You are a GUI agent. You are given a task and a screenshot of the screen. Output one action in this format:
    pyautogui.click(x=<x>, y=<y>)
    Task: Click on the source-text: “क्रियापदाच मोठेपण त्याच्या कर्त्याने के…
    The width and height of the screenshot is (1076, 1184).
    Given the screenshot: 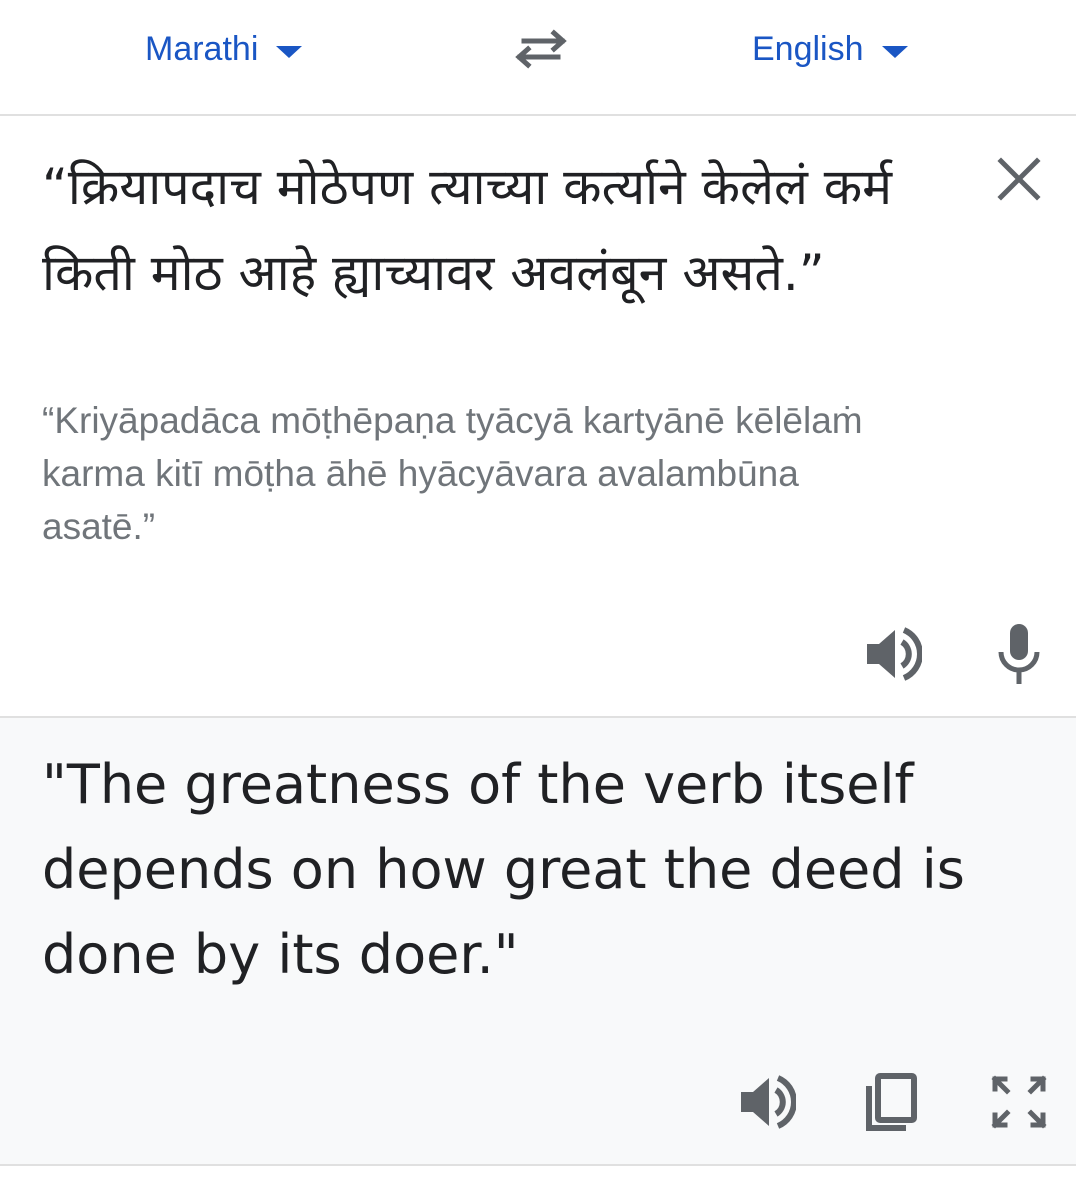 What is the action you would take?
    pyautogui.click(x=482, y=230)
    